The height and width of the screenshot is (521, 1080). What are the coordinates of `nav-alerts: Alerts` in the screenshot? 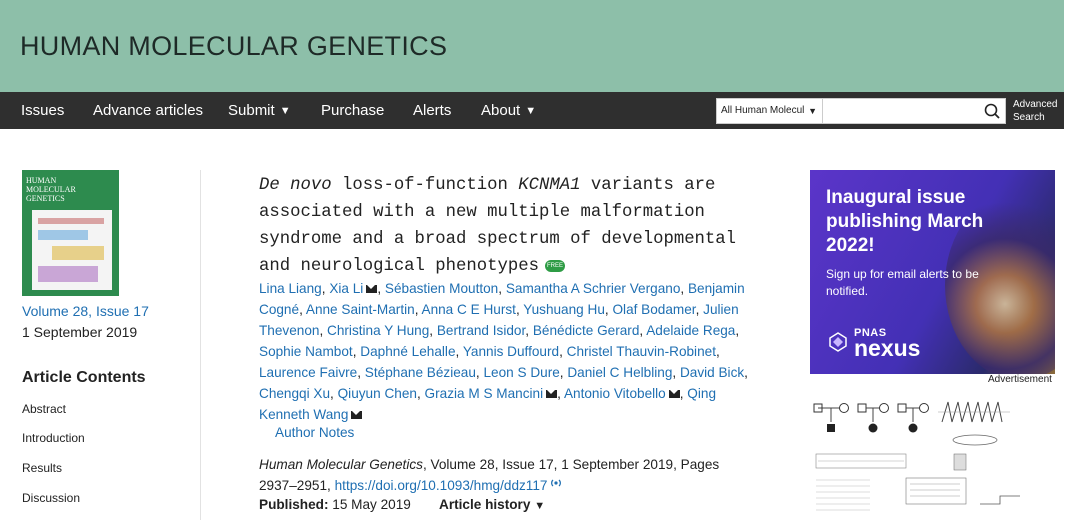 It's located at (432, 110).